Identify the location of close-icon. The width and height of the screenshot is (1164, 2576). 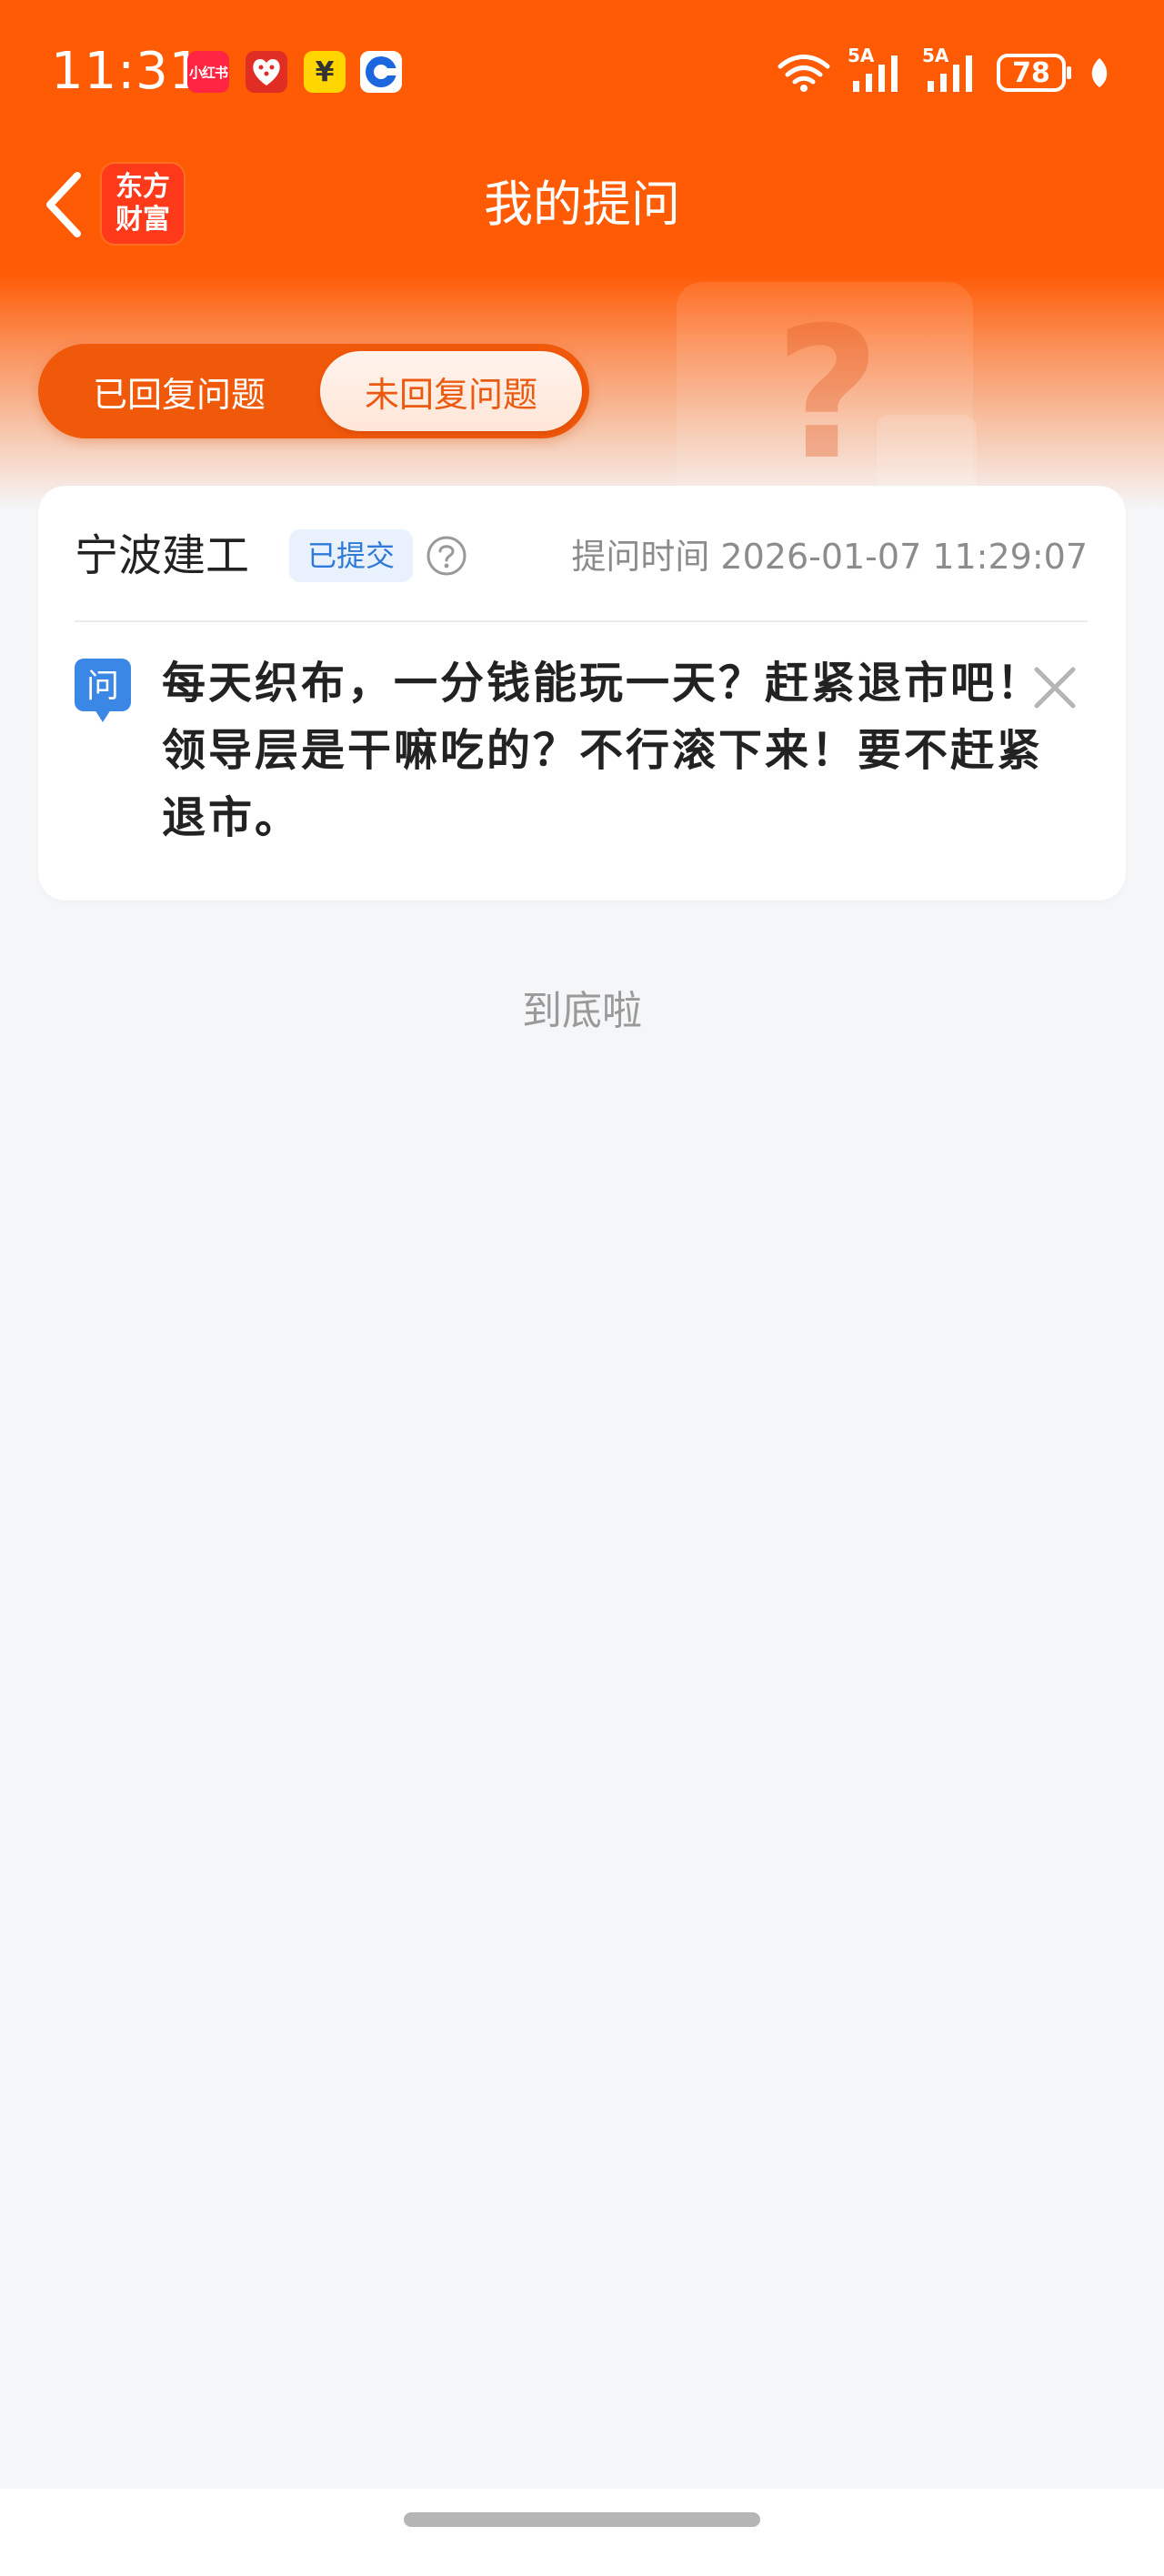
(1055, 687).